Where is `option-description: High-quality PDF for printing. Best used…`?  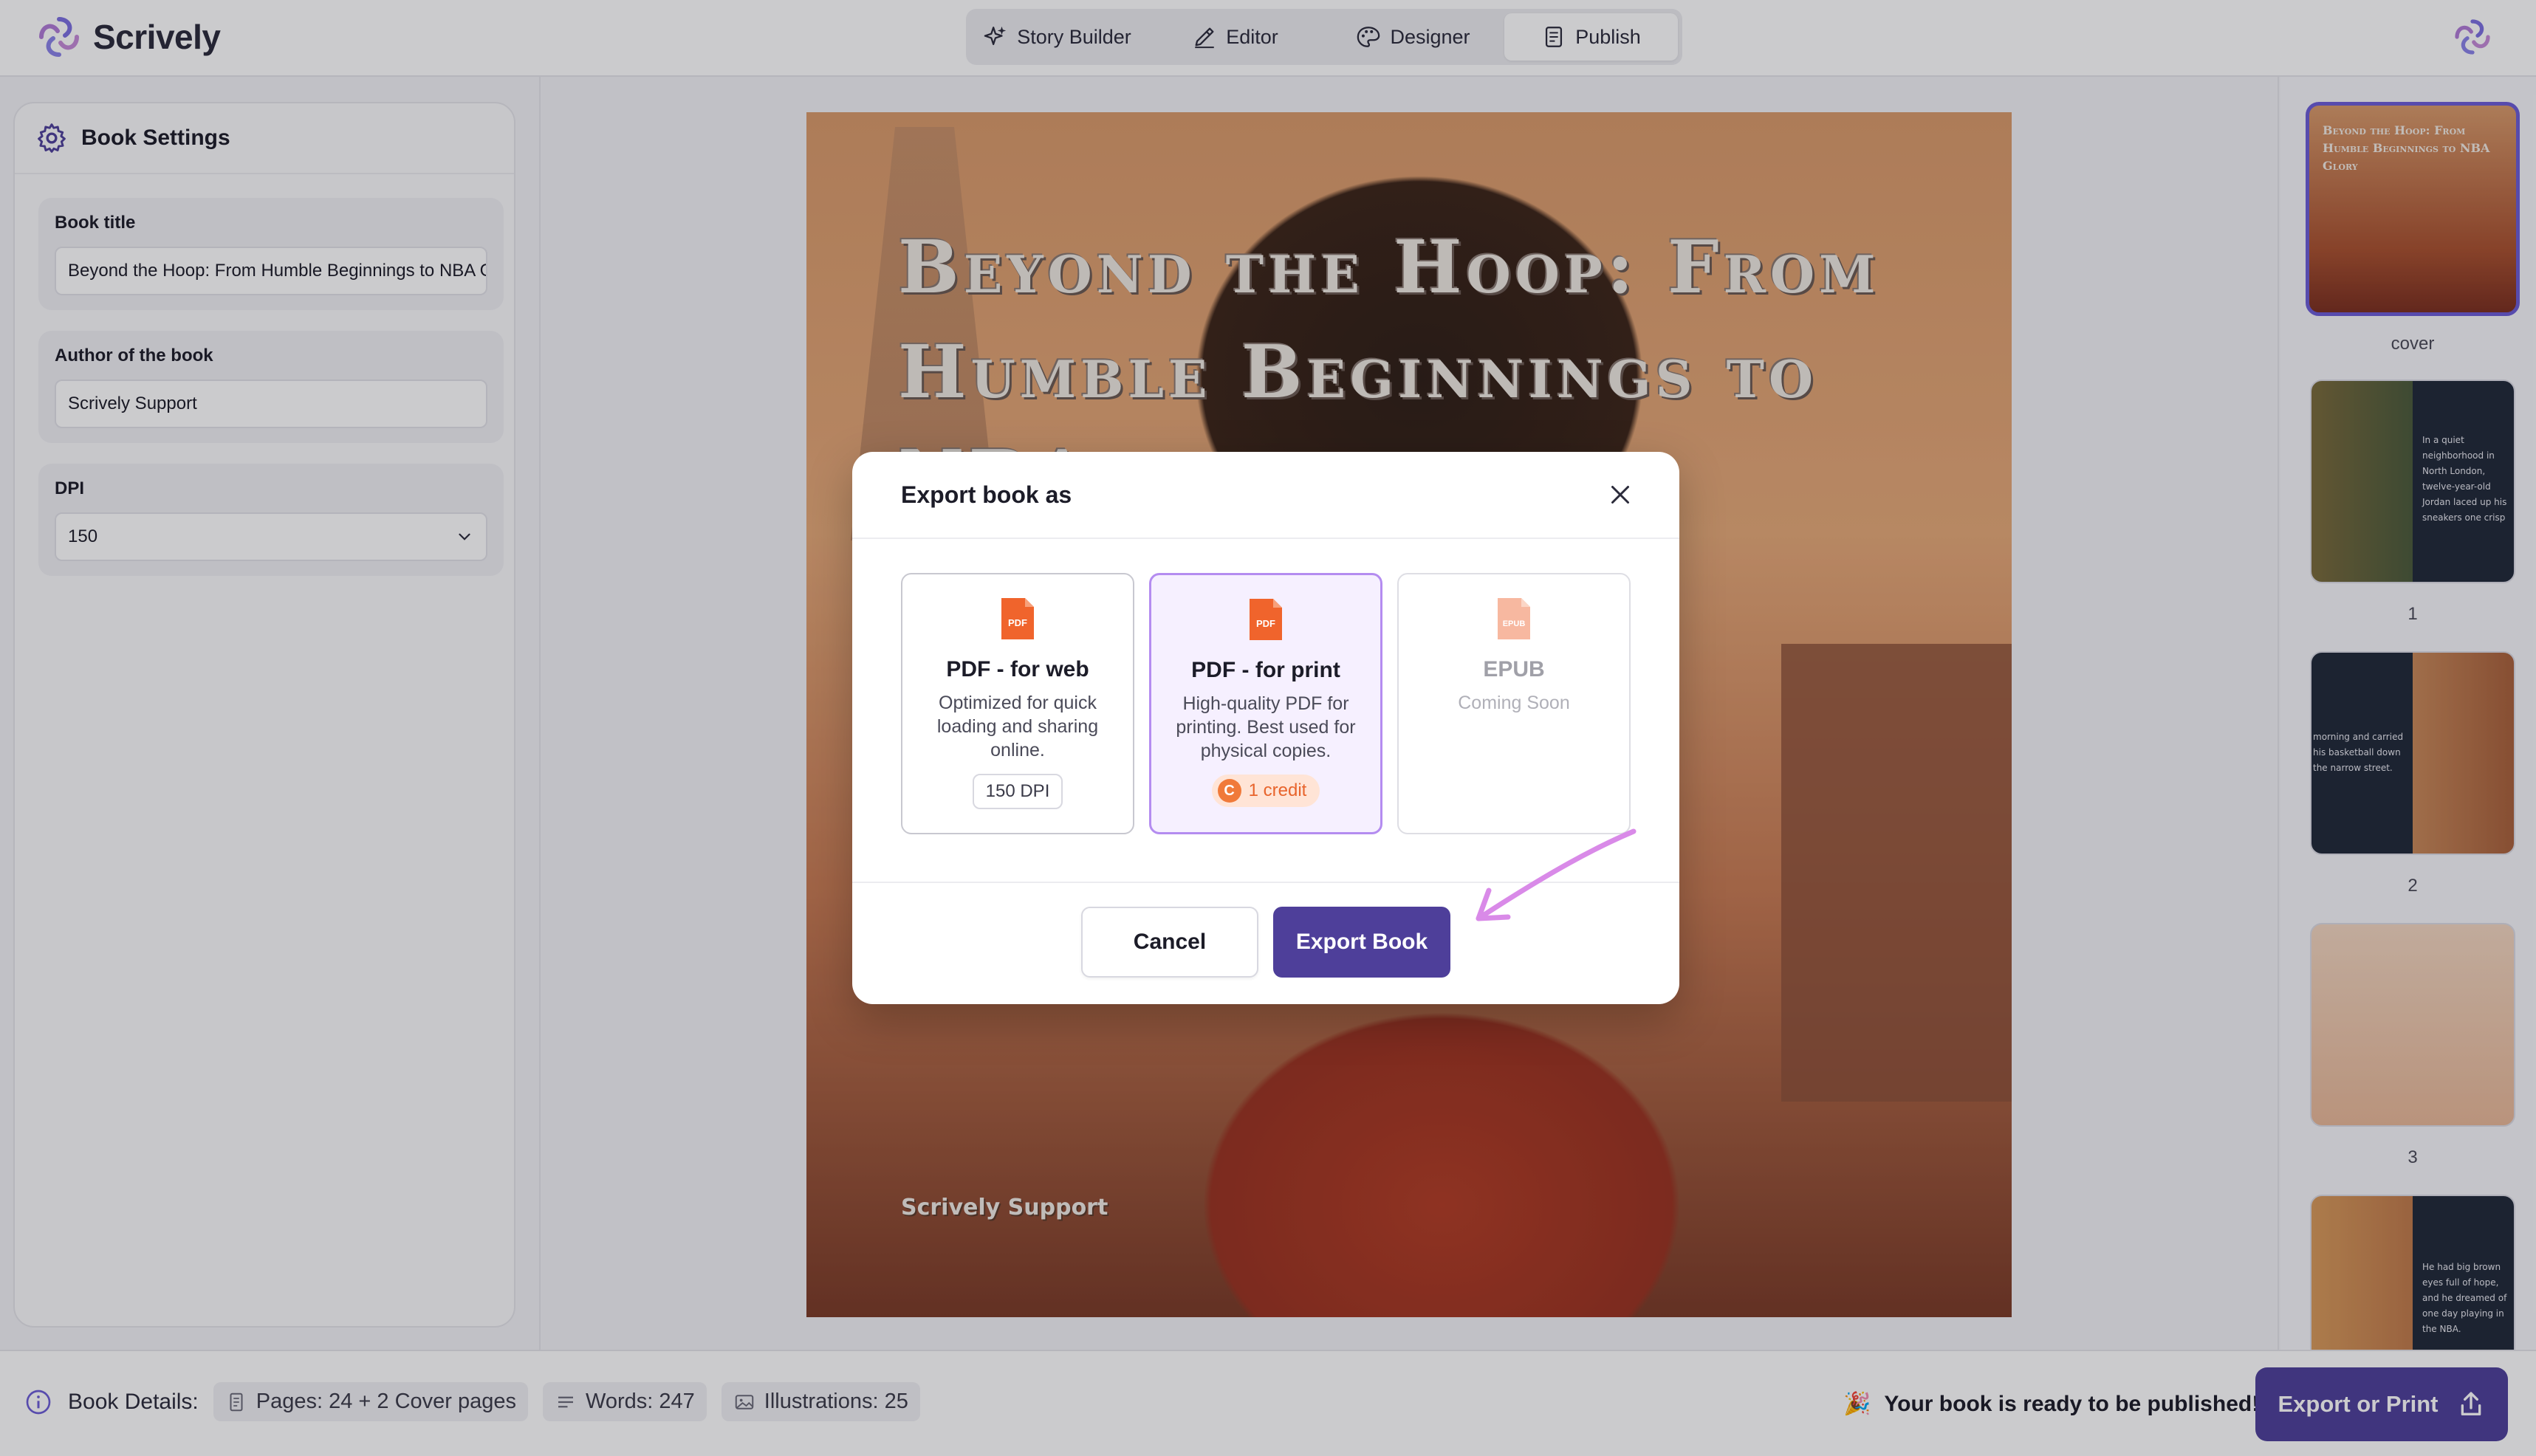
option-description: High-quality PDF for printing. Best used… is located at coordinates (1266, 727).